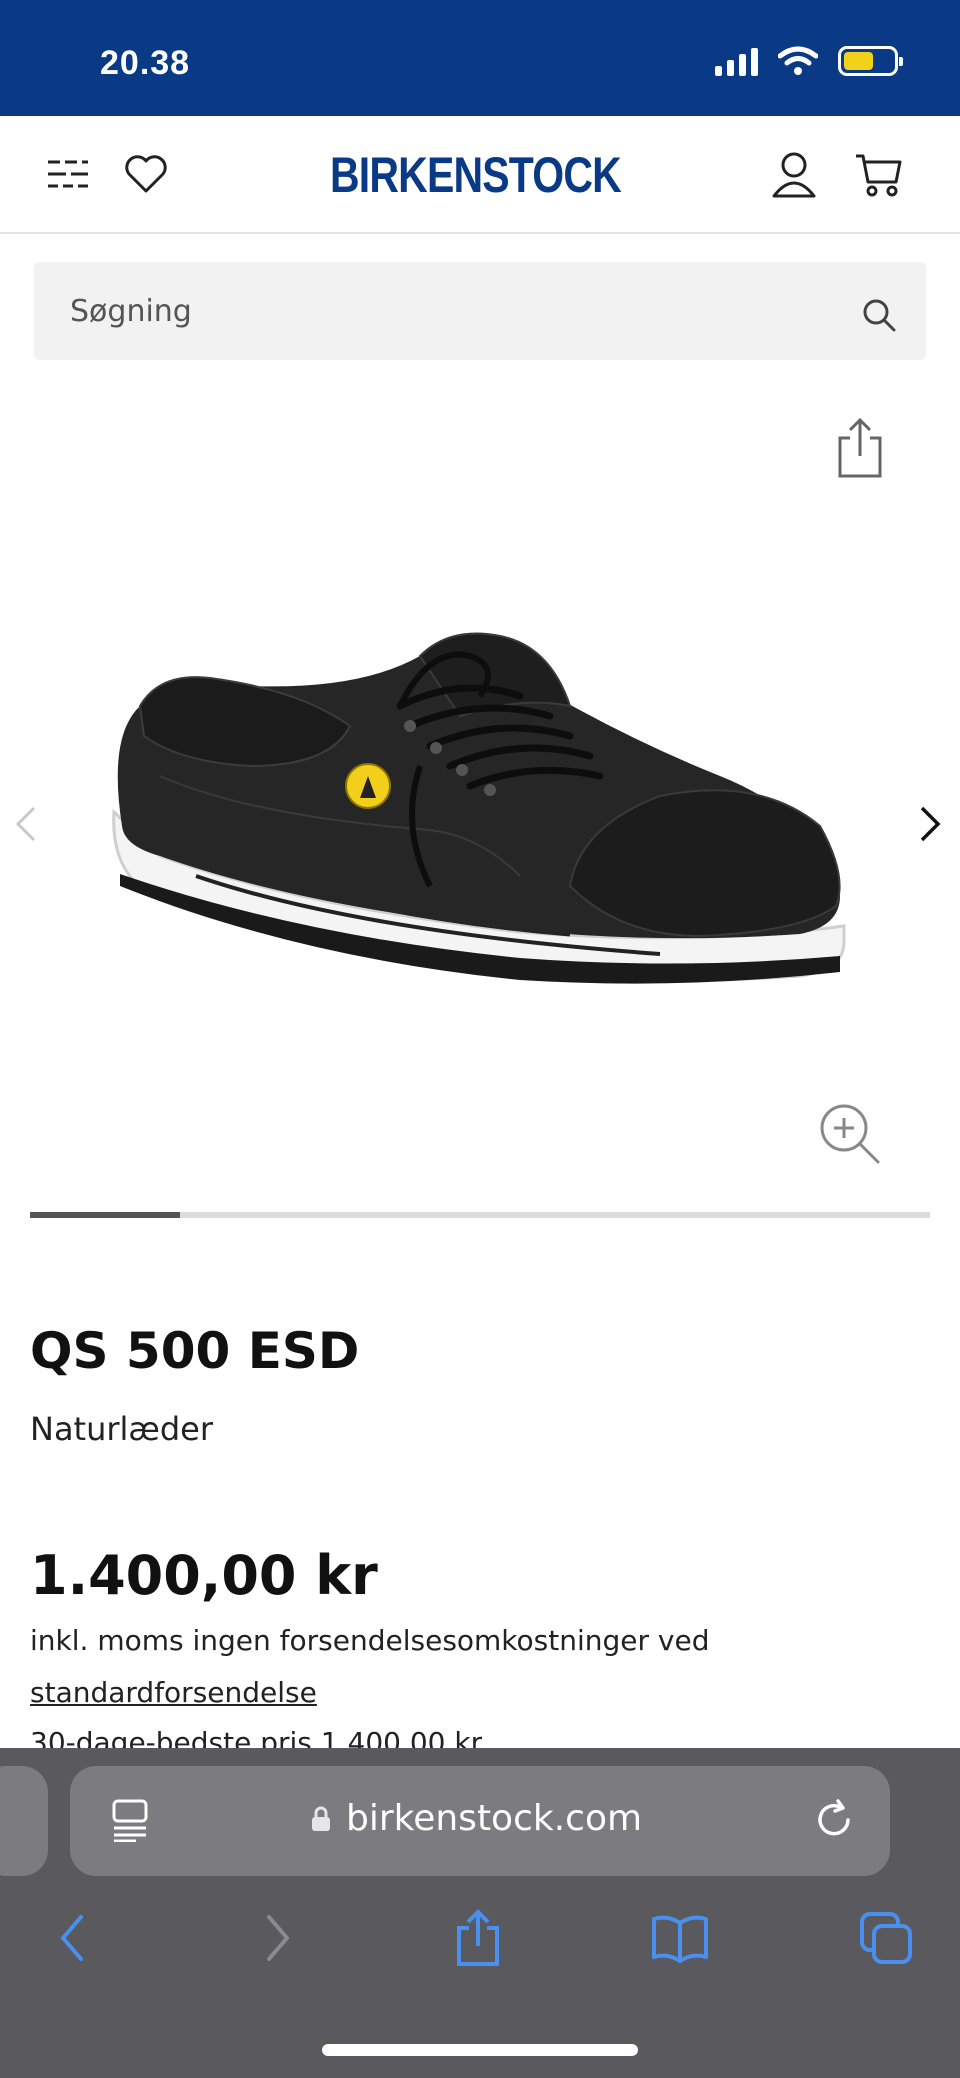  I want to click on search-bar, so click(480, 311).